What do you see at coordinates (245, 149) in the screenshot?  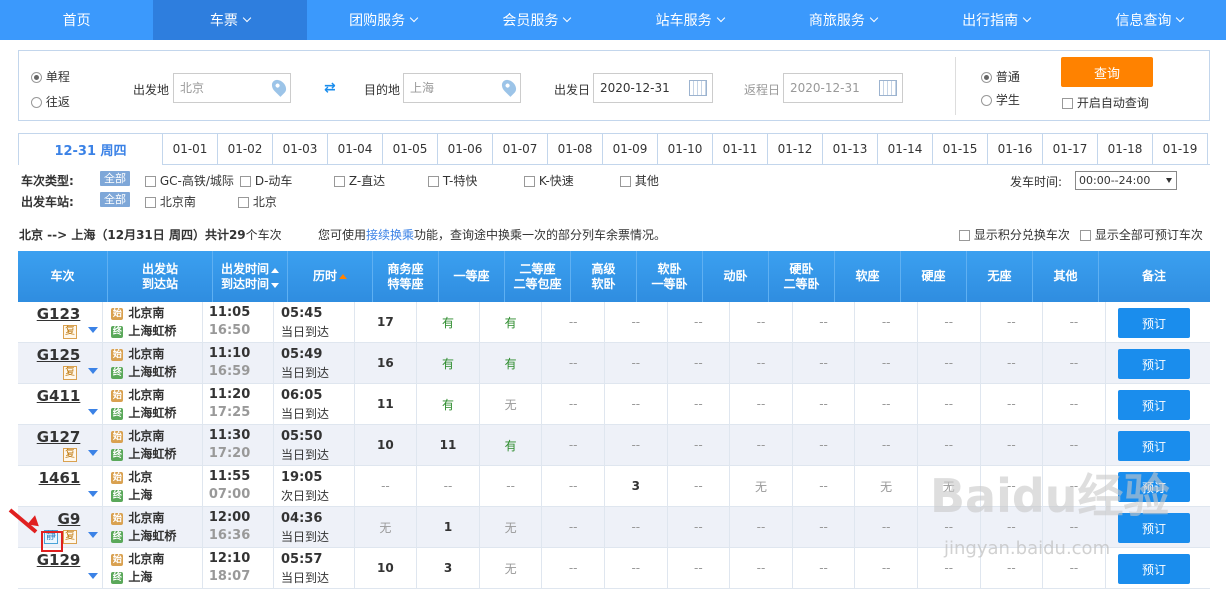 I see `date-tab: 01-02` at bounding box center [245, 149].